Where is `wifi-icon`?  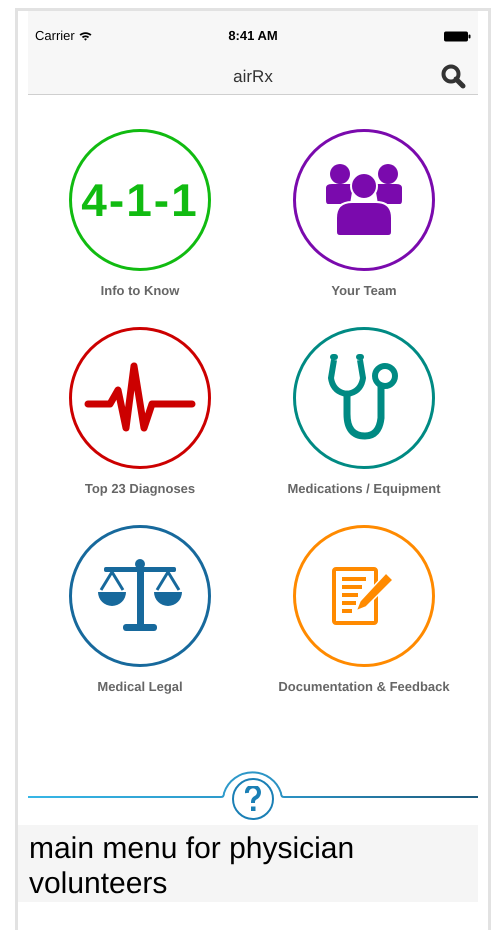
wifi-icon is located at coordinates (85, 36).